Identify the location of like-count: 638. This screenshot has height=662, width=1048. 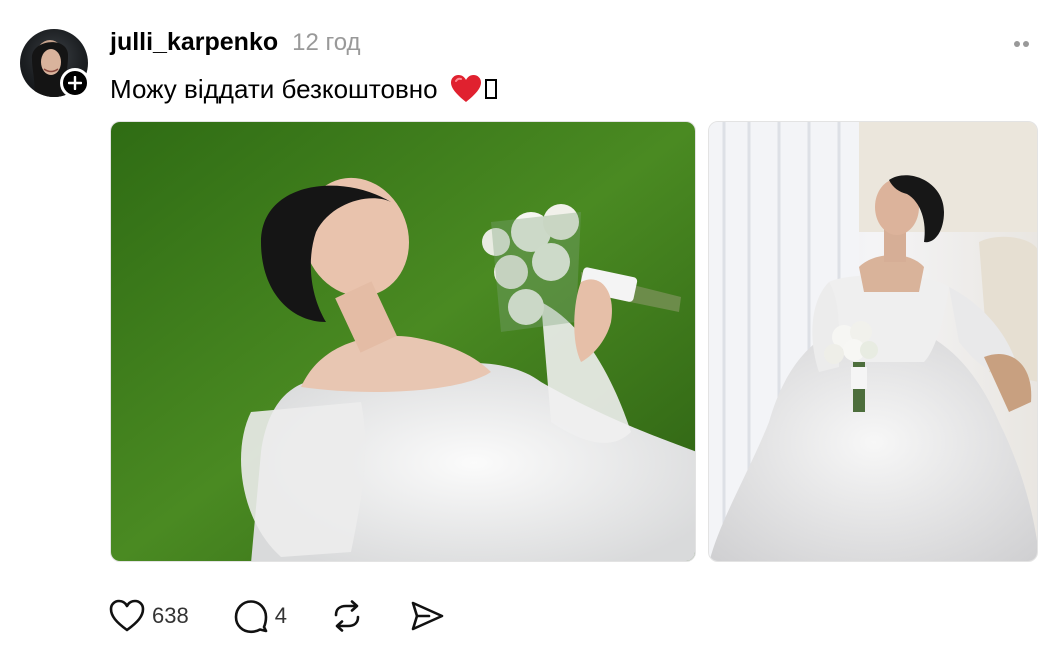
(170, 615).